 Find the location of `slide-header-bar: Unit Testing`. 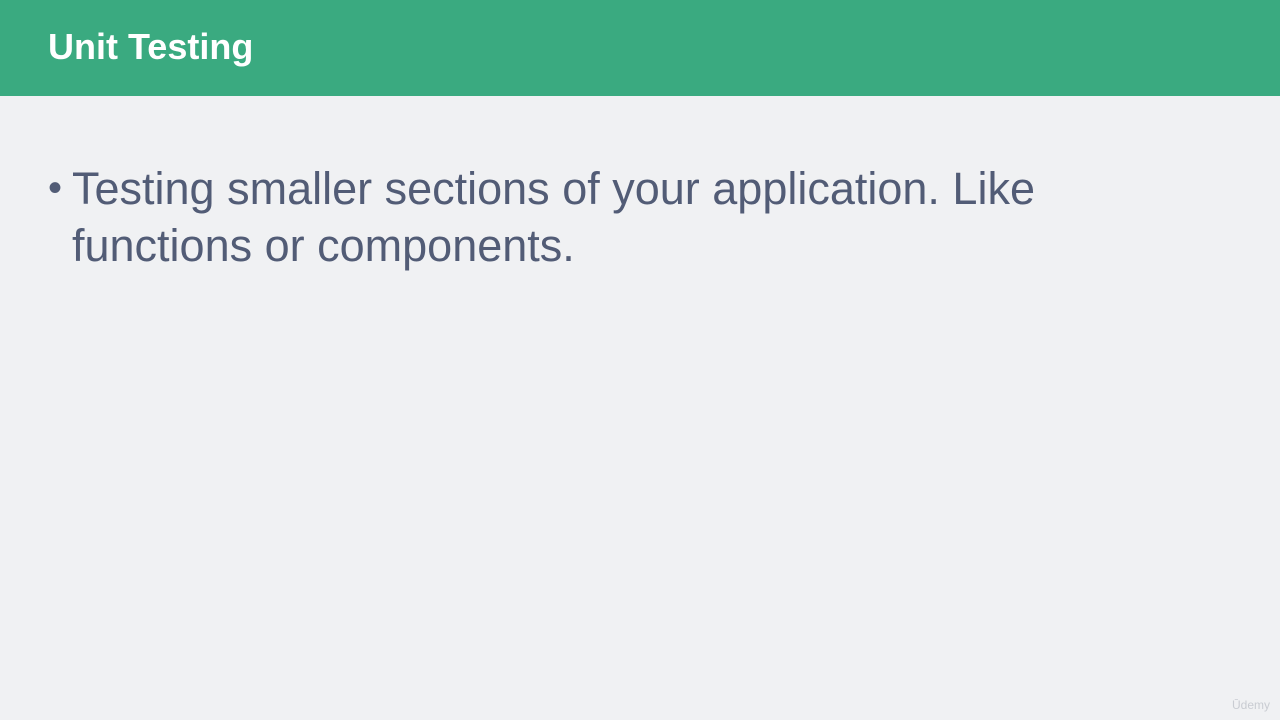

slide-header-bar: Unit Testing is located at coordinates (640, 48).